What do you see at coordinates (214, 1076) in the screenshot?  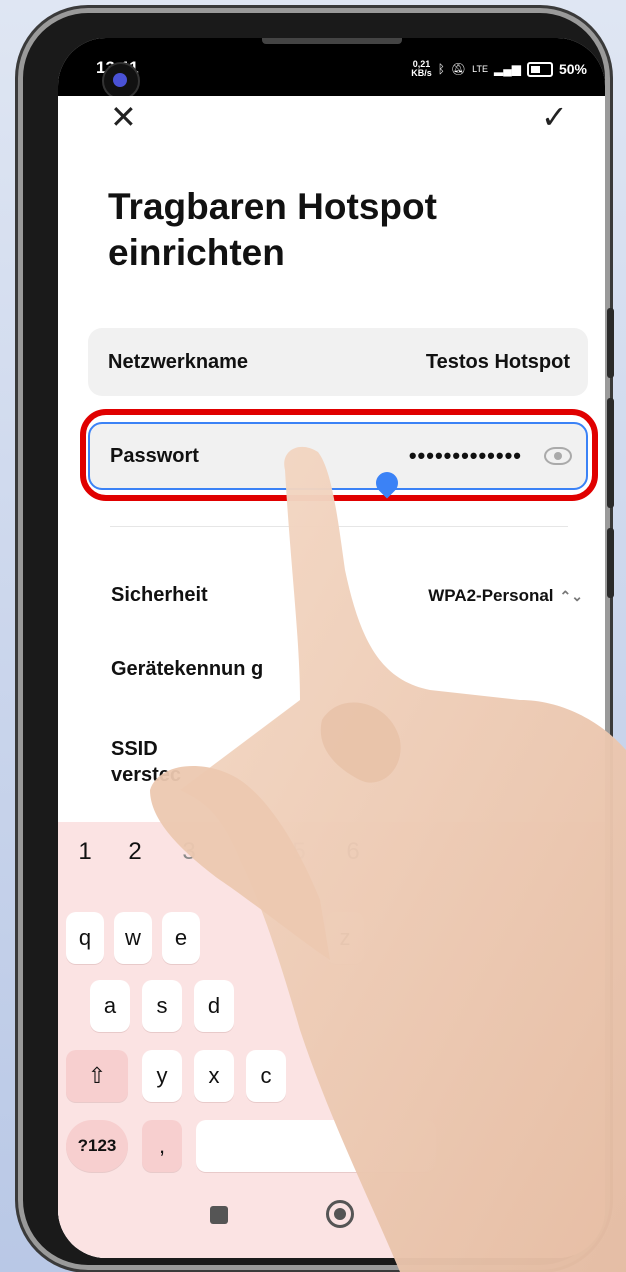 I see `key-x: x` at bounding box center [214, 1076].